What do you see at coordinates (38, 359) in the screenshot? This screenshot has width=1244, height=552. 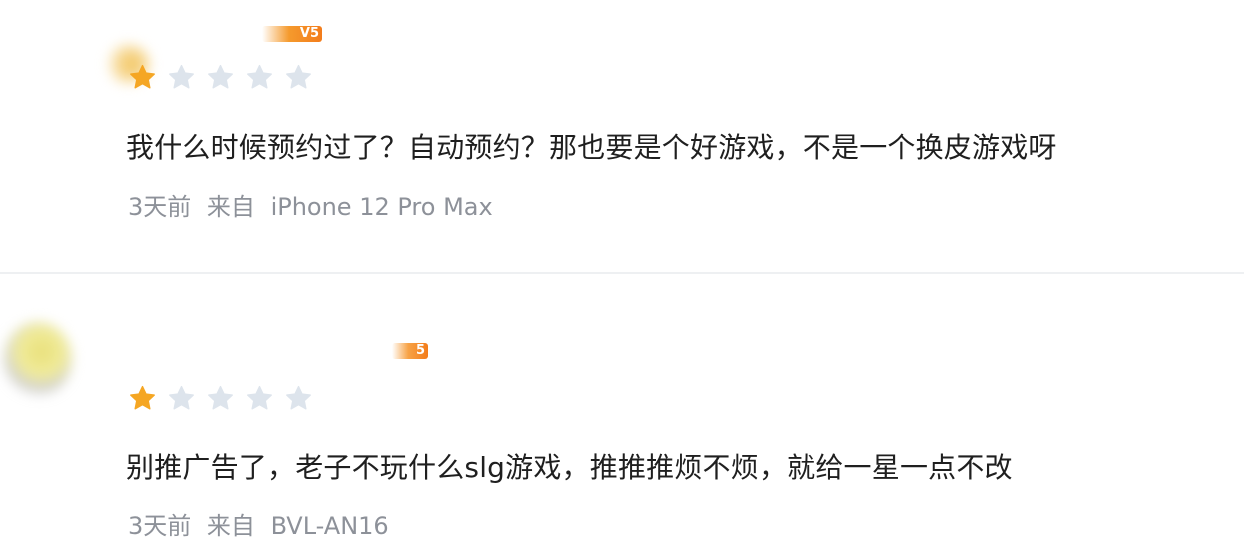 I see `avatar` at bounding box center [38, 359].